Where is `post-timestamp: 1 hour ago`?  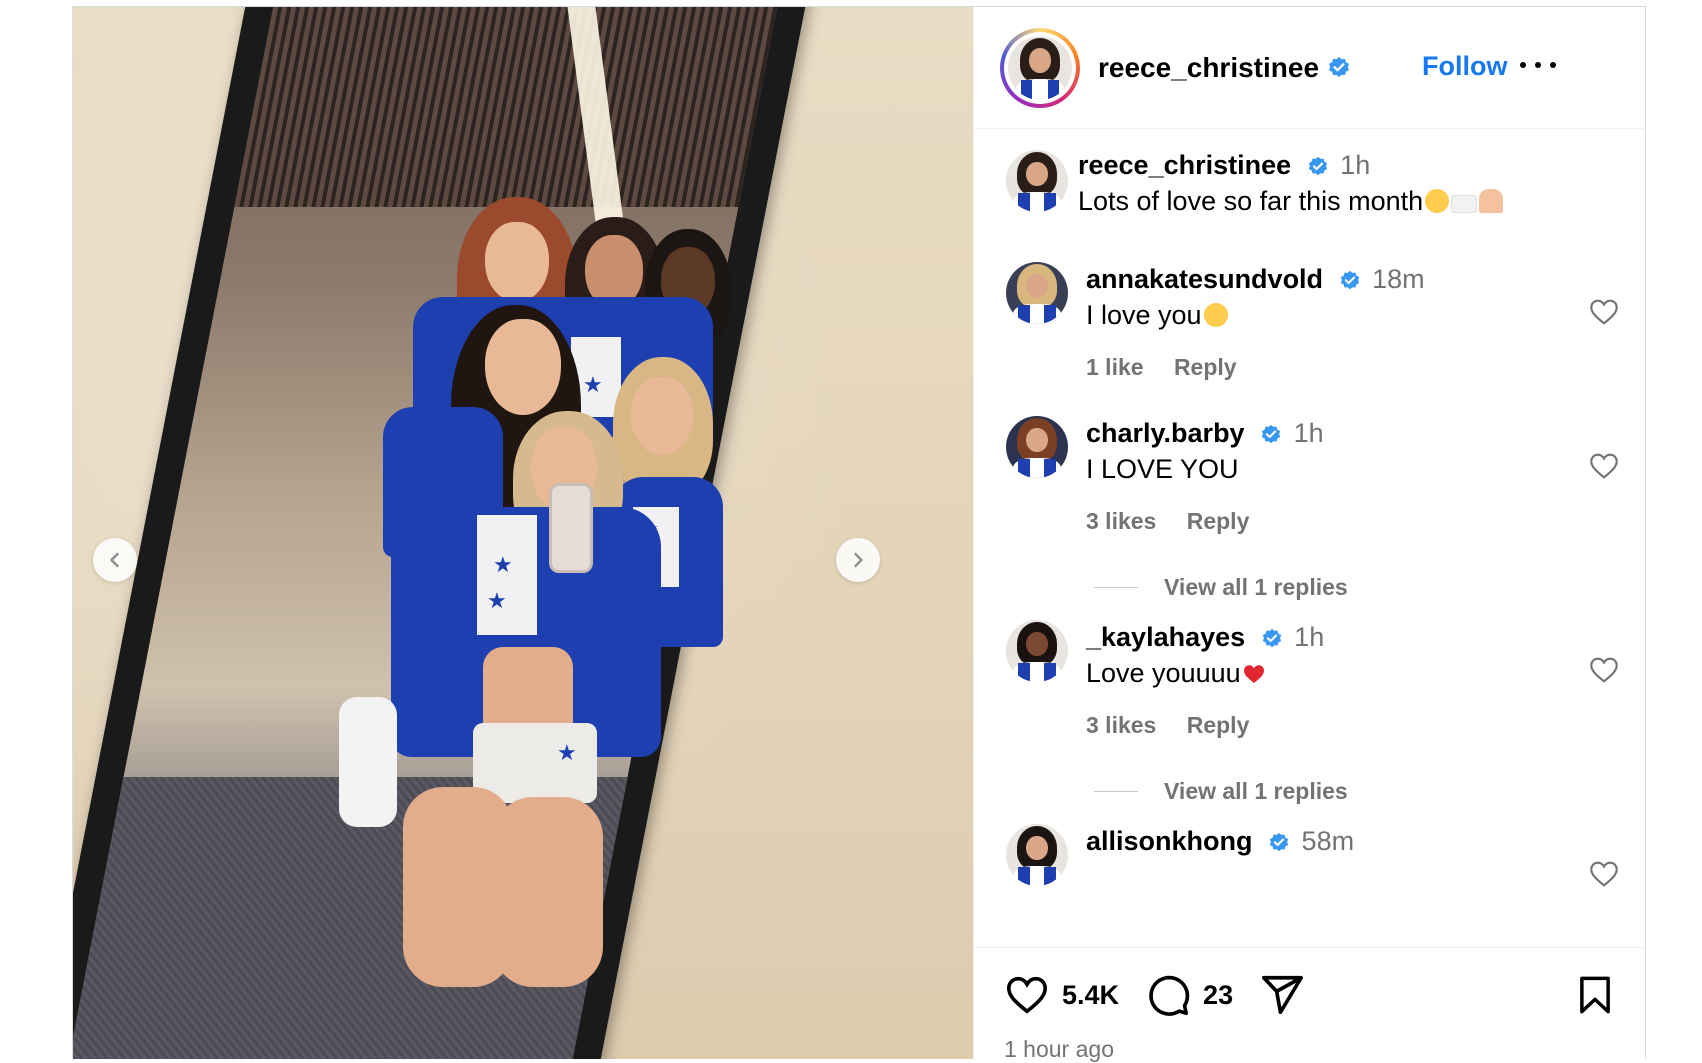 post-timestamp: 1 hour ago is located at coordinates (1059, 1049).